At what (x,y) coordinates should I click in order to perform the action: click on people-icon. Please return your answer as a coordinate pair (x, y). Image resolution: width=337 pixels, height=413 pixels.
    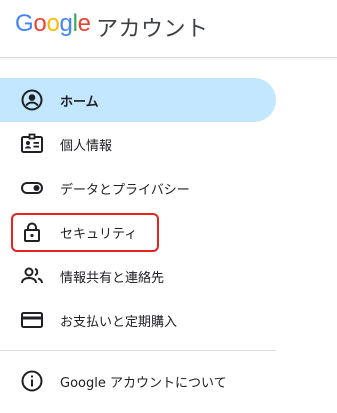
    Looking at the image, I should click on (32, 276).